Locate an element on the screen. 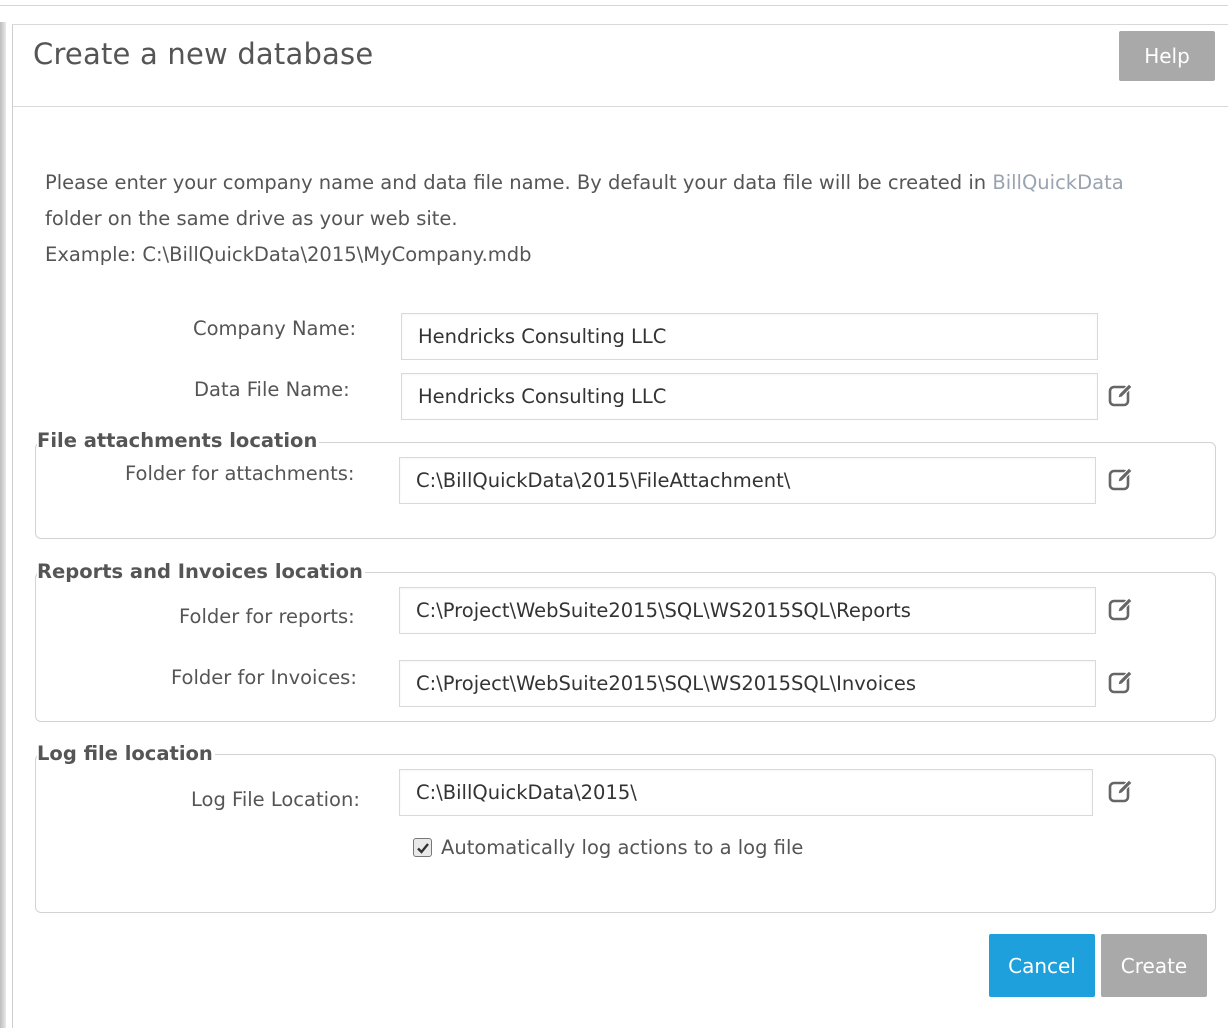 Image resolution: width=1228 pixels, height=1028 pixels. log-file-legend: Log file location is located at coordinates (126, 753).